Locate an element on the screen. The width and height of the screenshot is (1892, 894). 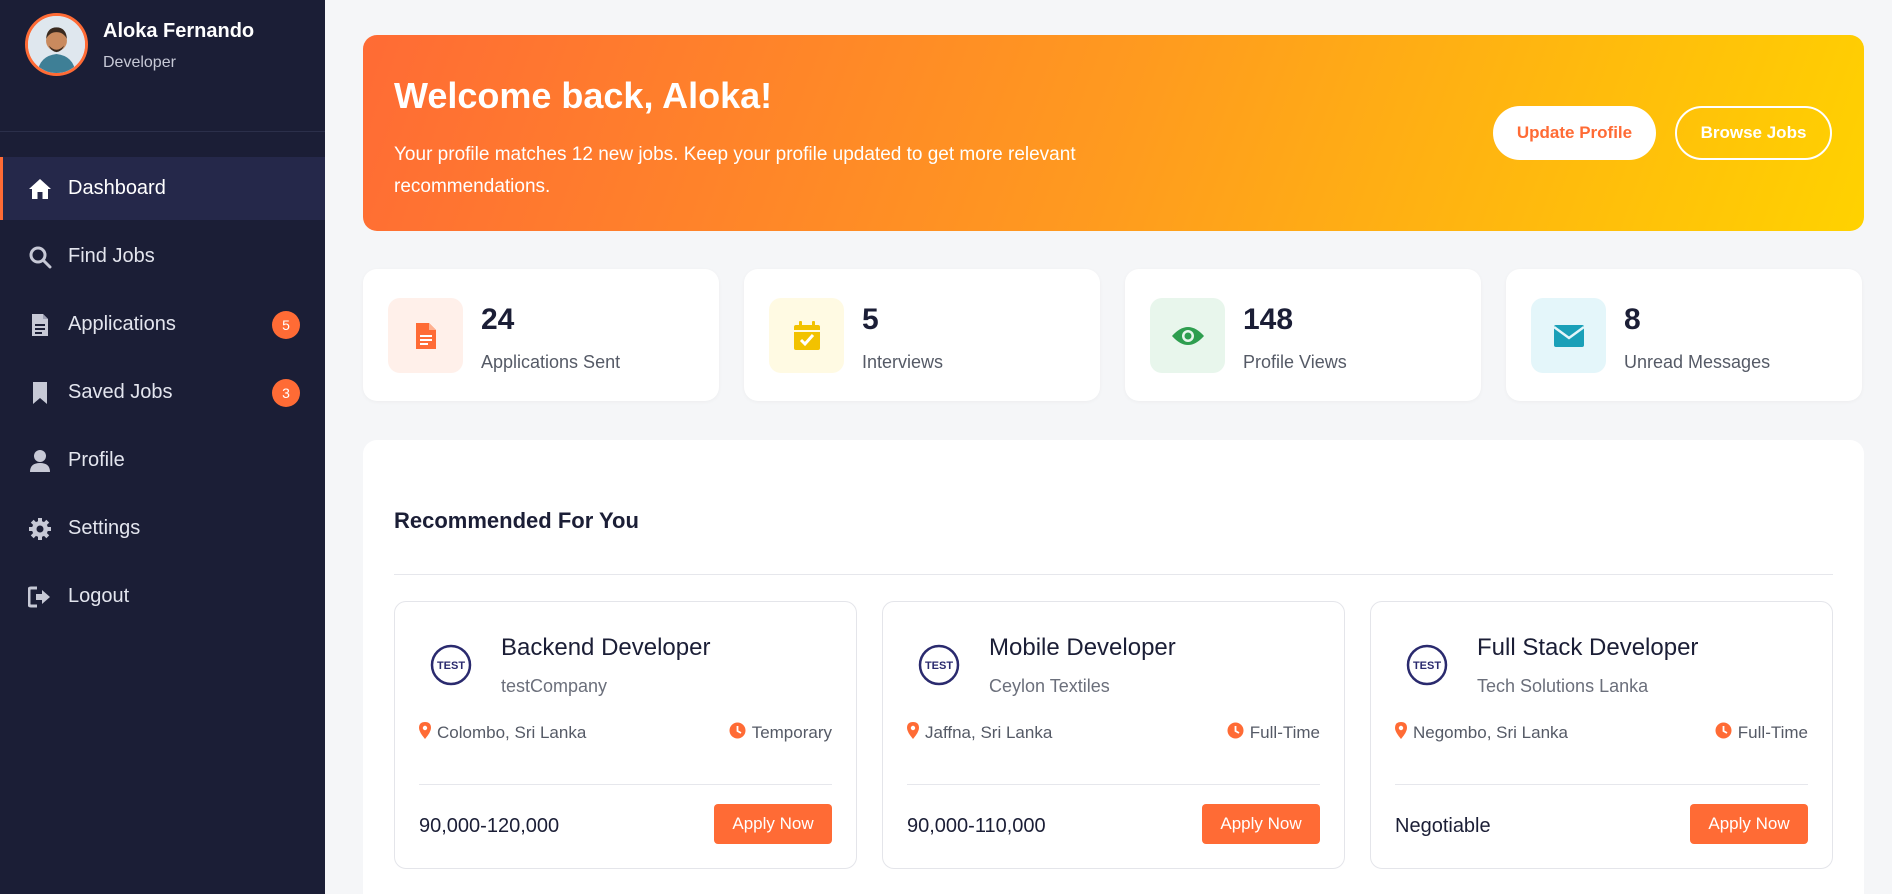
welcome-title: Welcome back, Aloka! is located at coordinates (583, 95).